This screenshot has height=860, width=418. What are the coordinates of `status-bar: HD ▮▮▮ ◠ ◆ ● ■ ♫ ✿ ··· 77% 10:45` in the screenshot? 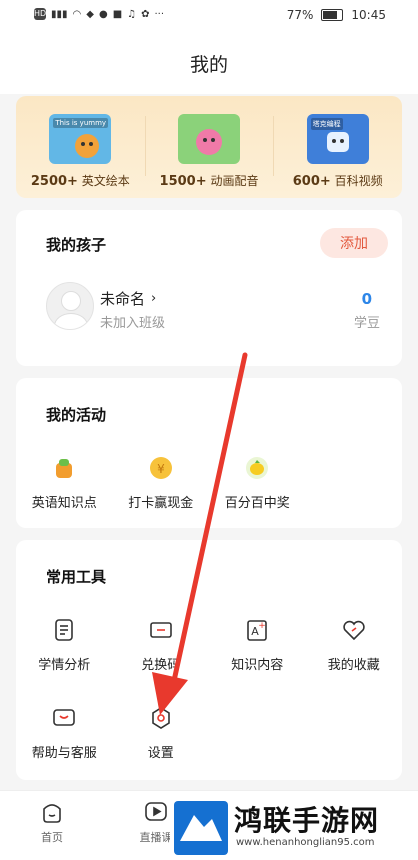 It's located at (209, 16).